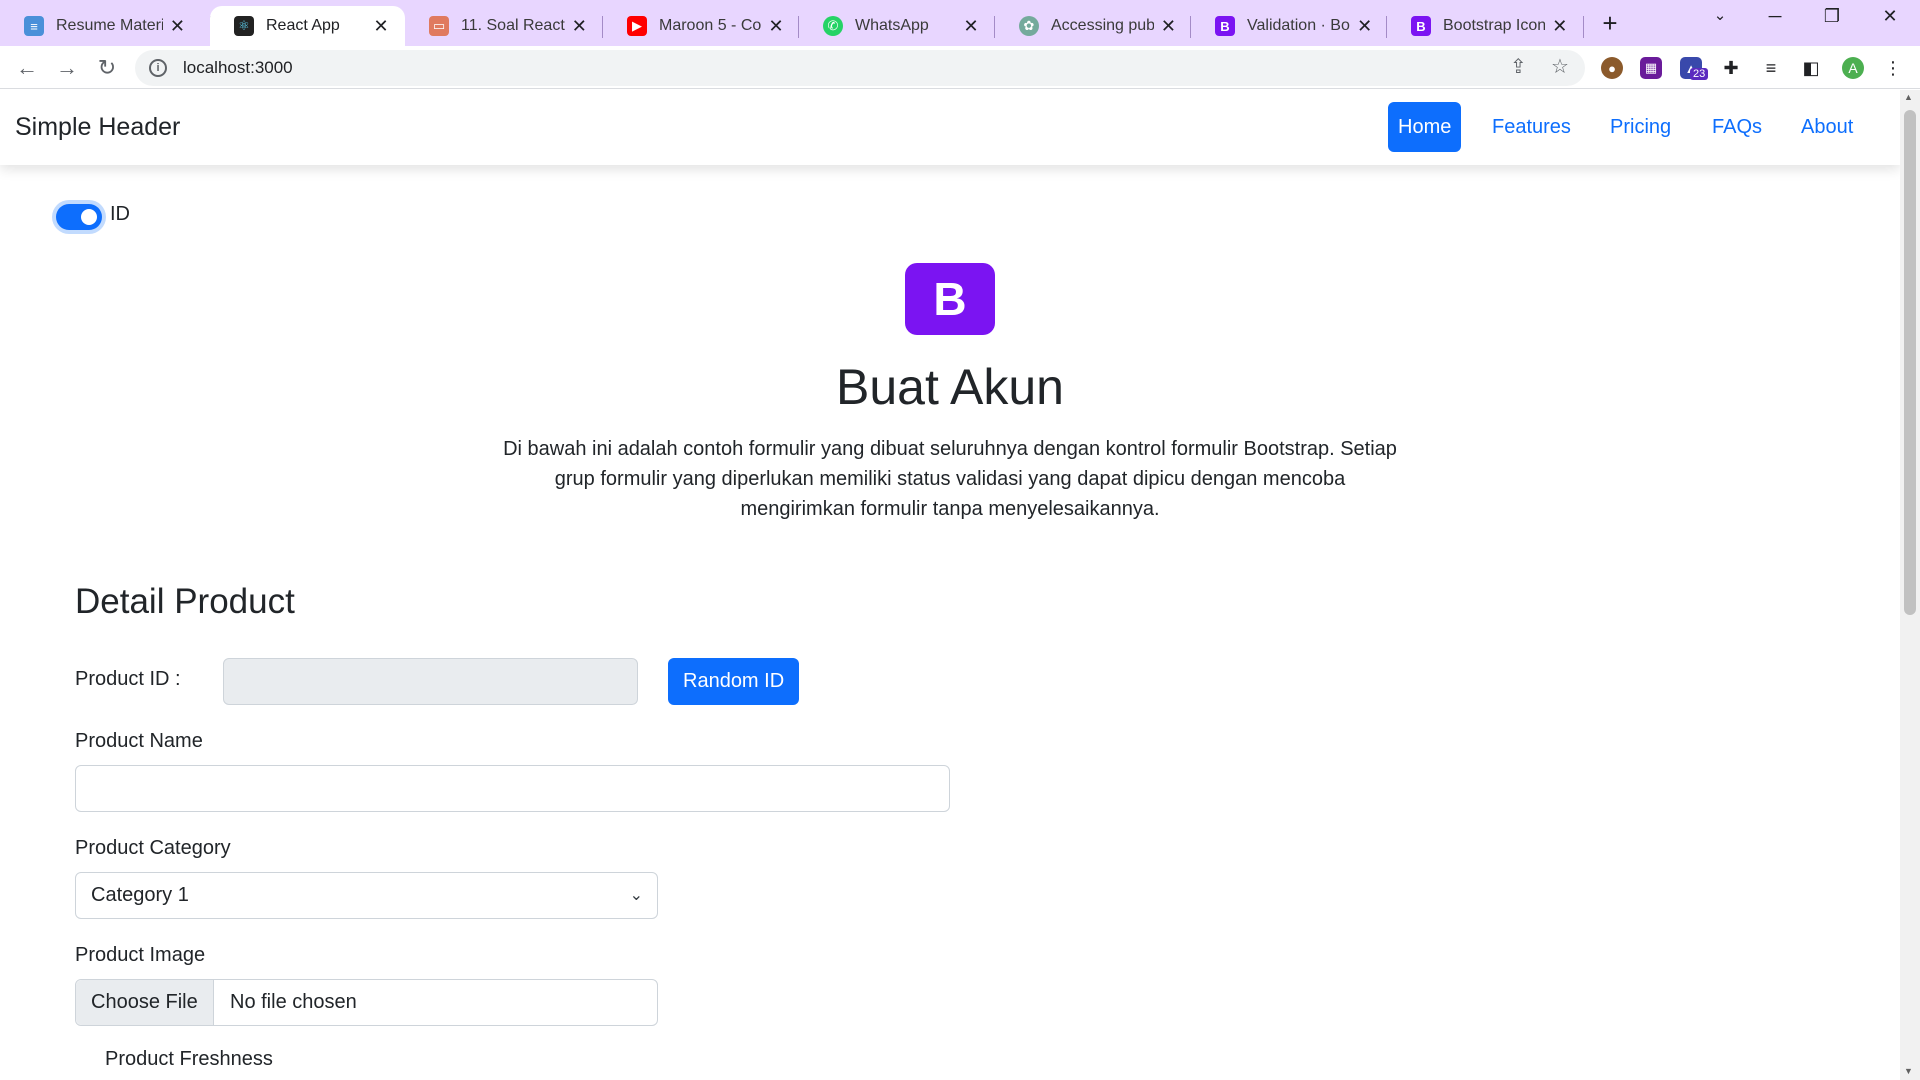 The image size is (1920, 1080). What do you see at coordinates (1775, 16) in the screenshot?
I see `minimize-button: ─` at bounding box center [1775, 16].